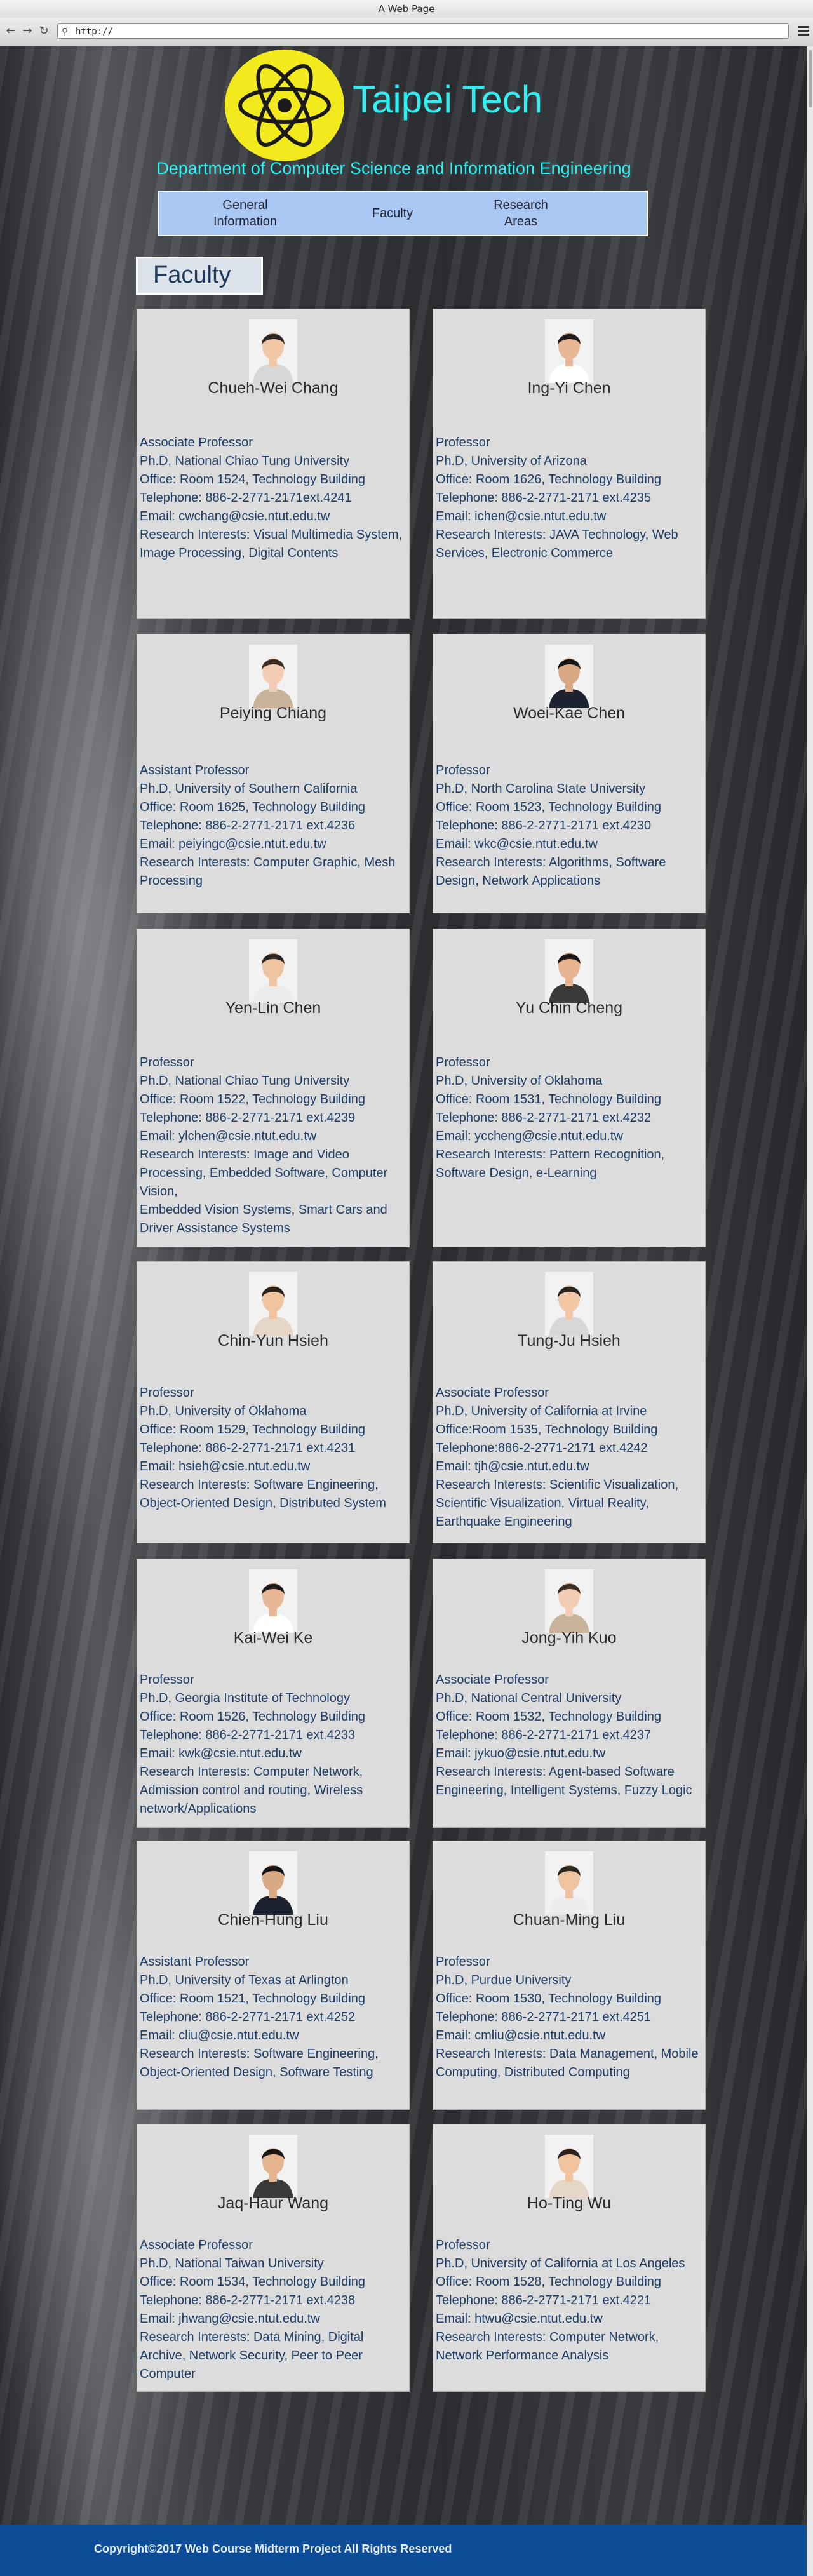  I want to click on faculty-detail-line: Office: Room 1532, Technology Building, so click(549, 1717).